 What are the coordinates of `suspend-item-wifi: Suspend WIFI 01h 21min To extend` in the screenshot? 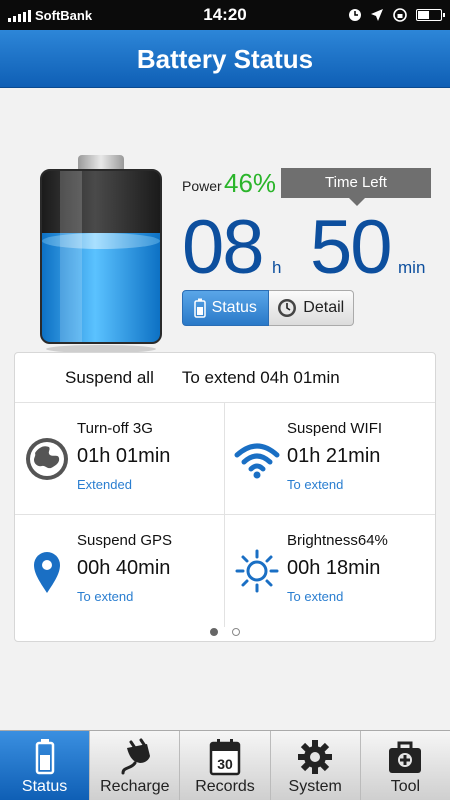 It's located at (330, 459).